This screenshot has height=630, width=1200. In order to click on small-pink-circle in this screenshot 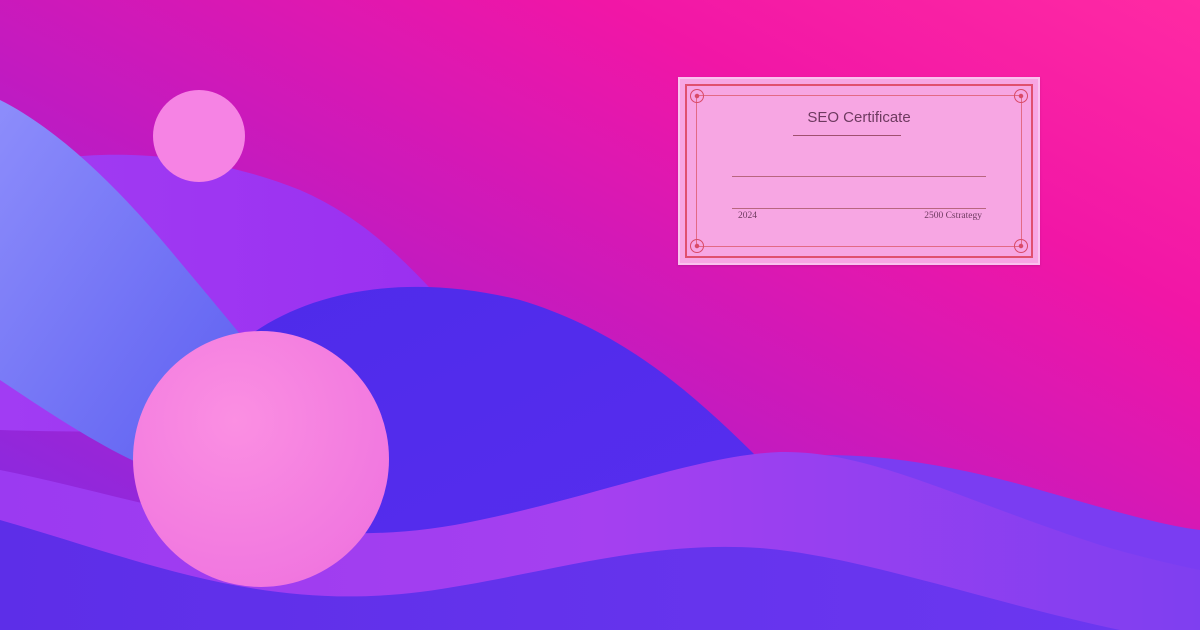, I will do `click(199, 136)`.